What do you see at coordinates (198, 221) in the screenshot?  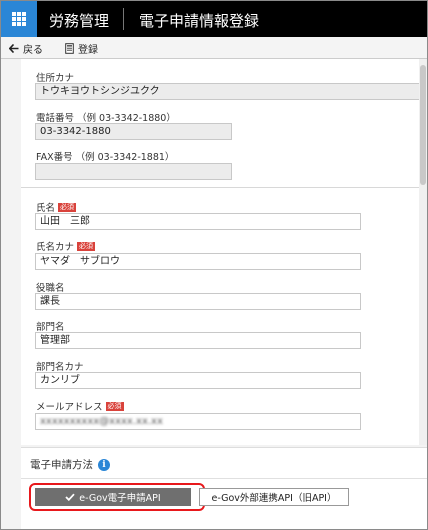 I see `name-field: 山田 三郎` at bounding box center [198, 221].